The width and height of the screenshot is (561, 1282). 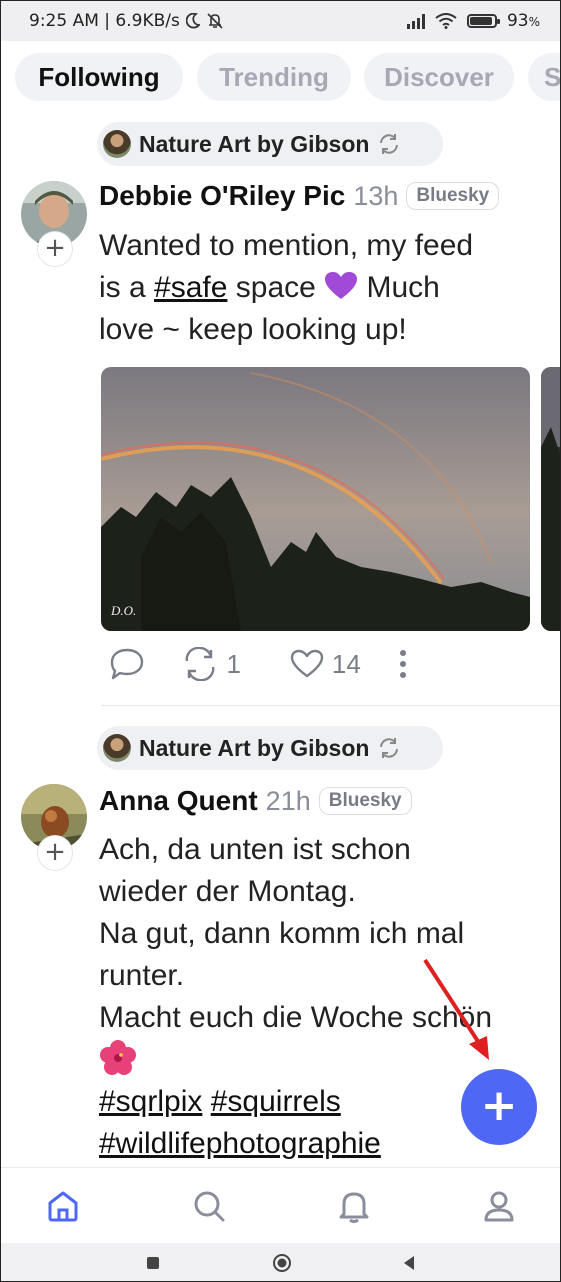 What do you see at coordinates (274, 77) in the screenshot?
I see `tab-trending: Trending` at bounding box center [274, 77].